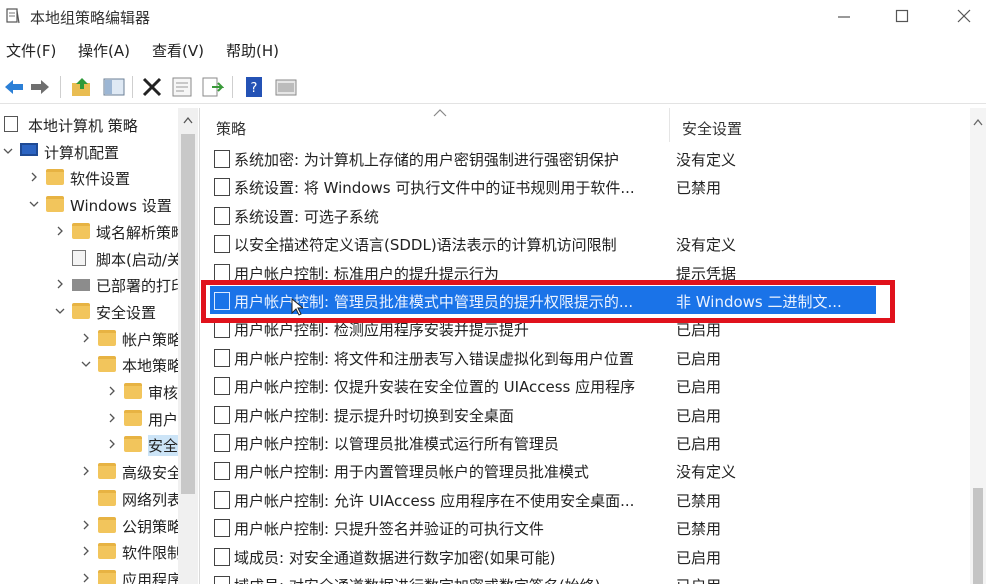 This screenshot has height=584, width=986. I want to click on minimize-button, so click(844, 16).